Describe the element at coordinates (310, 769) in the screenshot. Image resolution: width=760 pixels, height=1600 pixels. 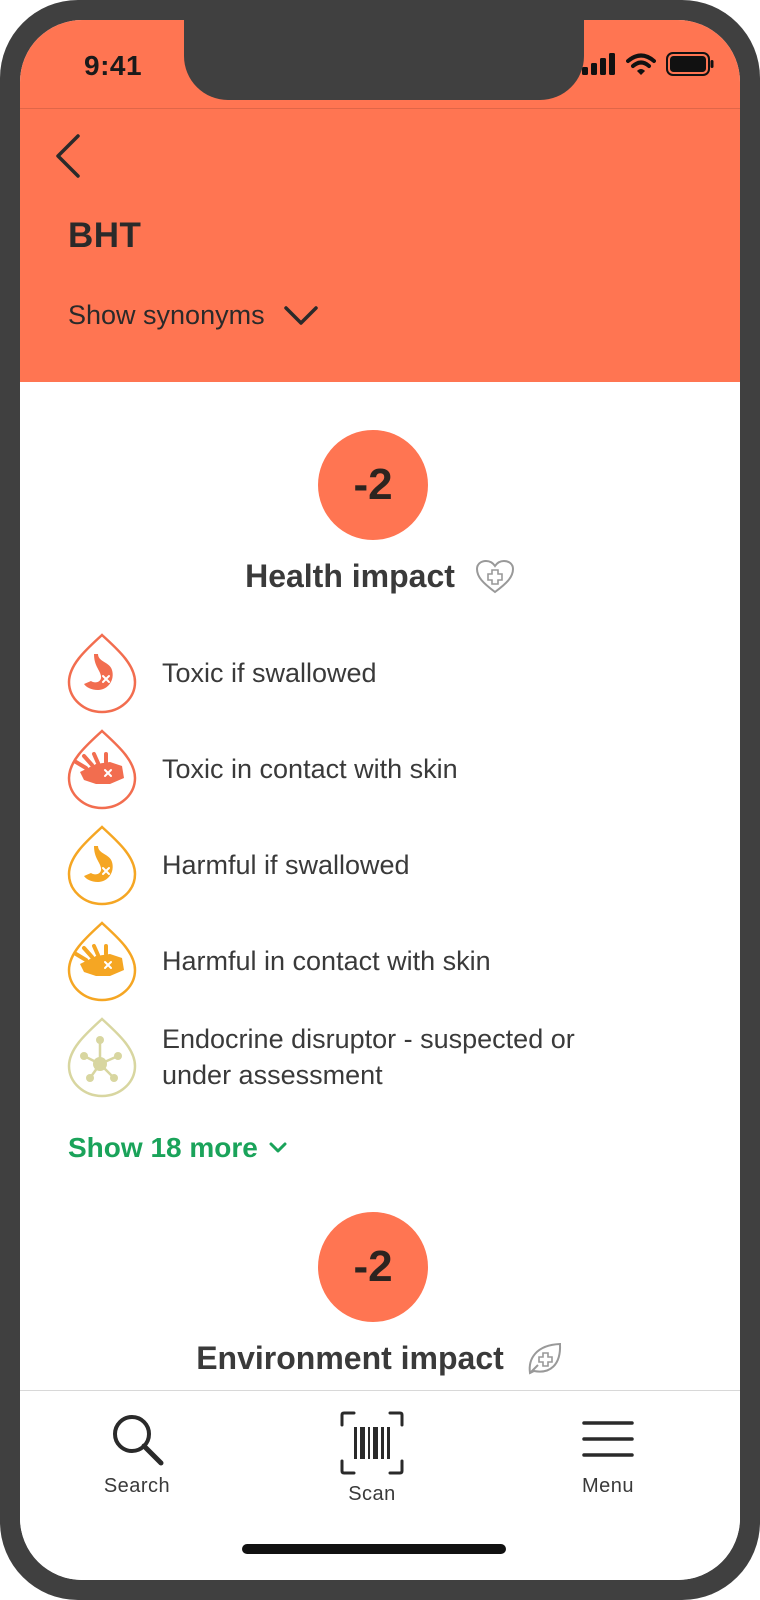
I see `hazard-label: Toxic in contact with skin` at that location.